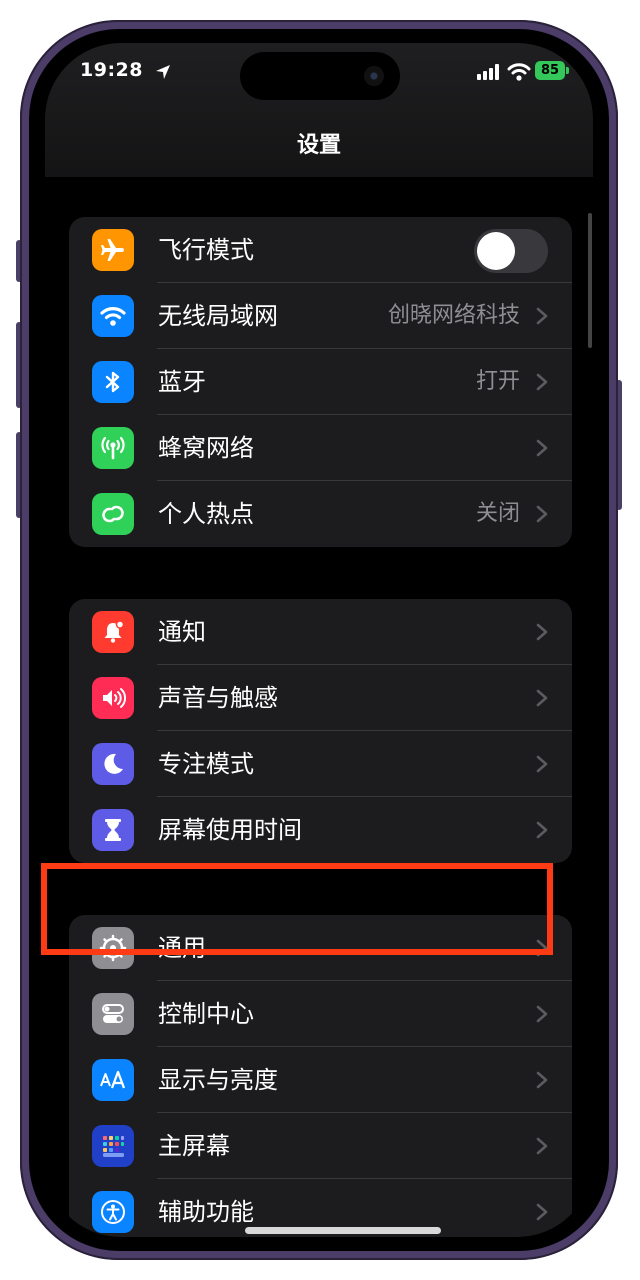 The width and height of the screenshot is (640, 1280). What do you see at coordinates (453, 315) in the screenshot?
I see `row-value: 创晓网络科技` at bounding box center [453, 315].